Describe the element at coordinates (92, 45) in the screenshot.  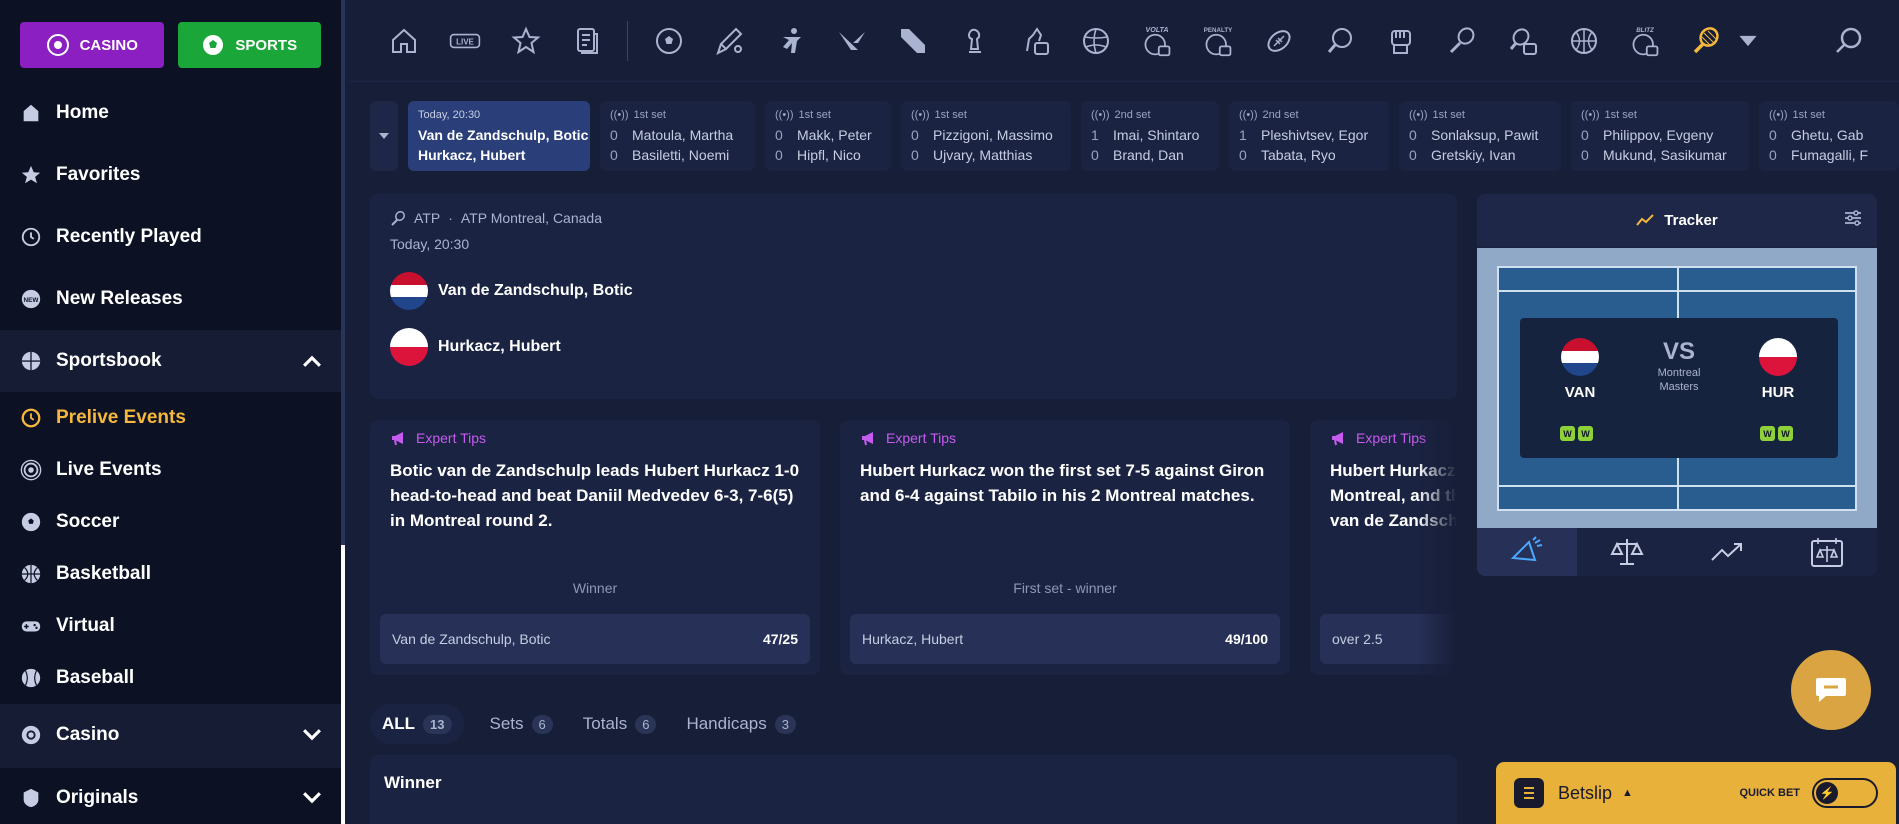
I see `casino-button: CASINO` at that location.